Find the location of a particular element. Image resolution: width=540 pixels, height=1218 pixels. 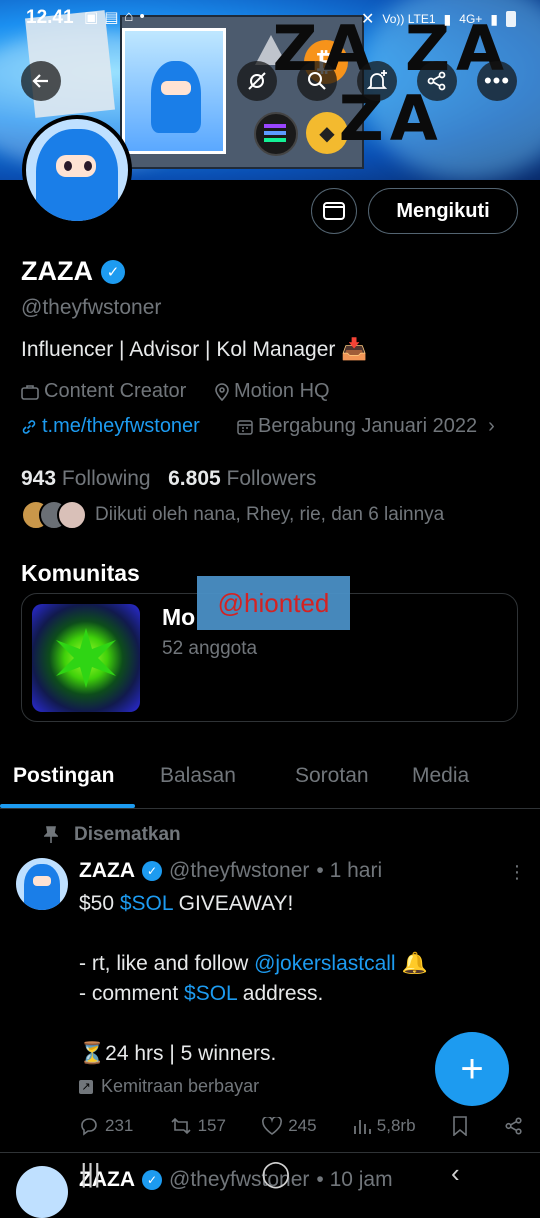

profile-location: Motion HQ is located at coordinates (272, 391).